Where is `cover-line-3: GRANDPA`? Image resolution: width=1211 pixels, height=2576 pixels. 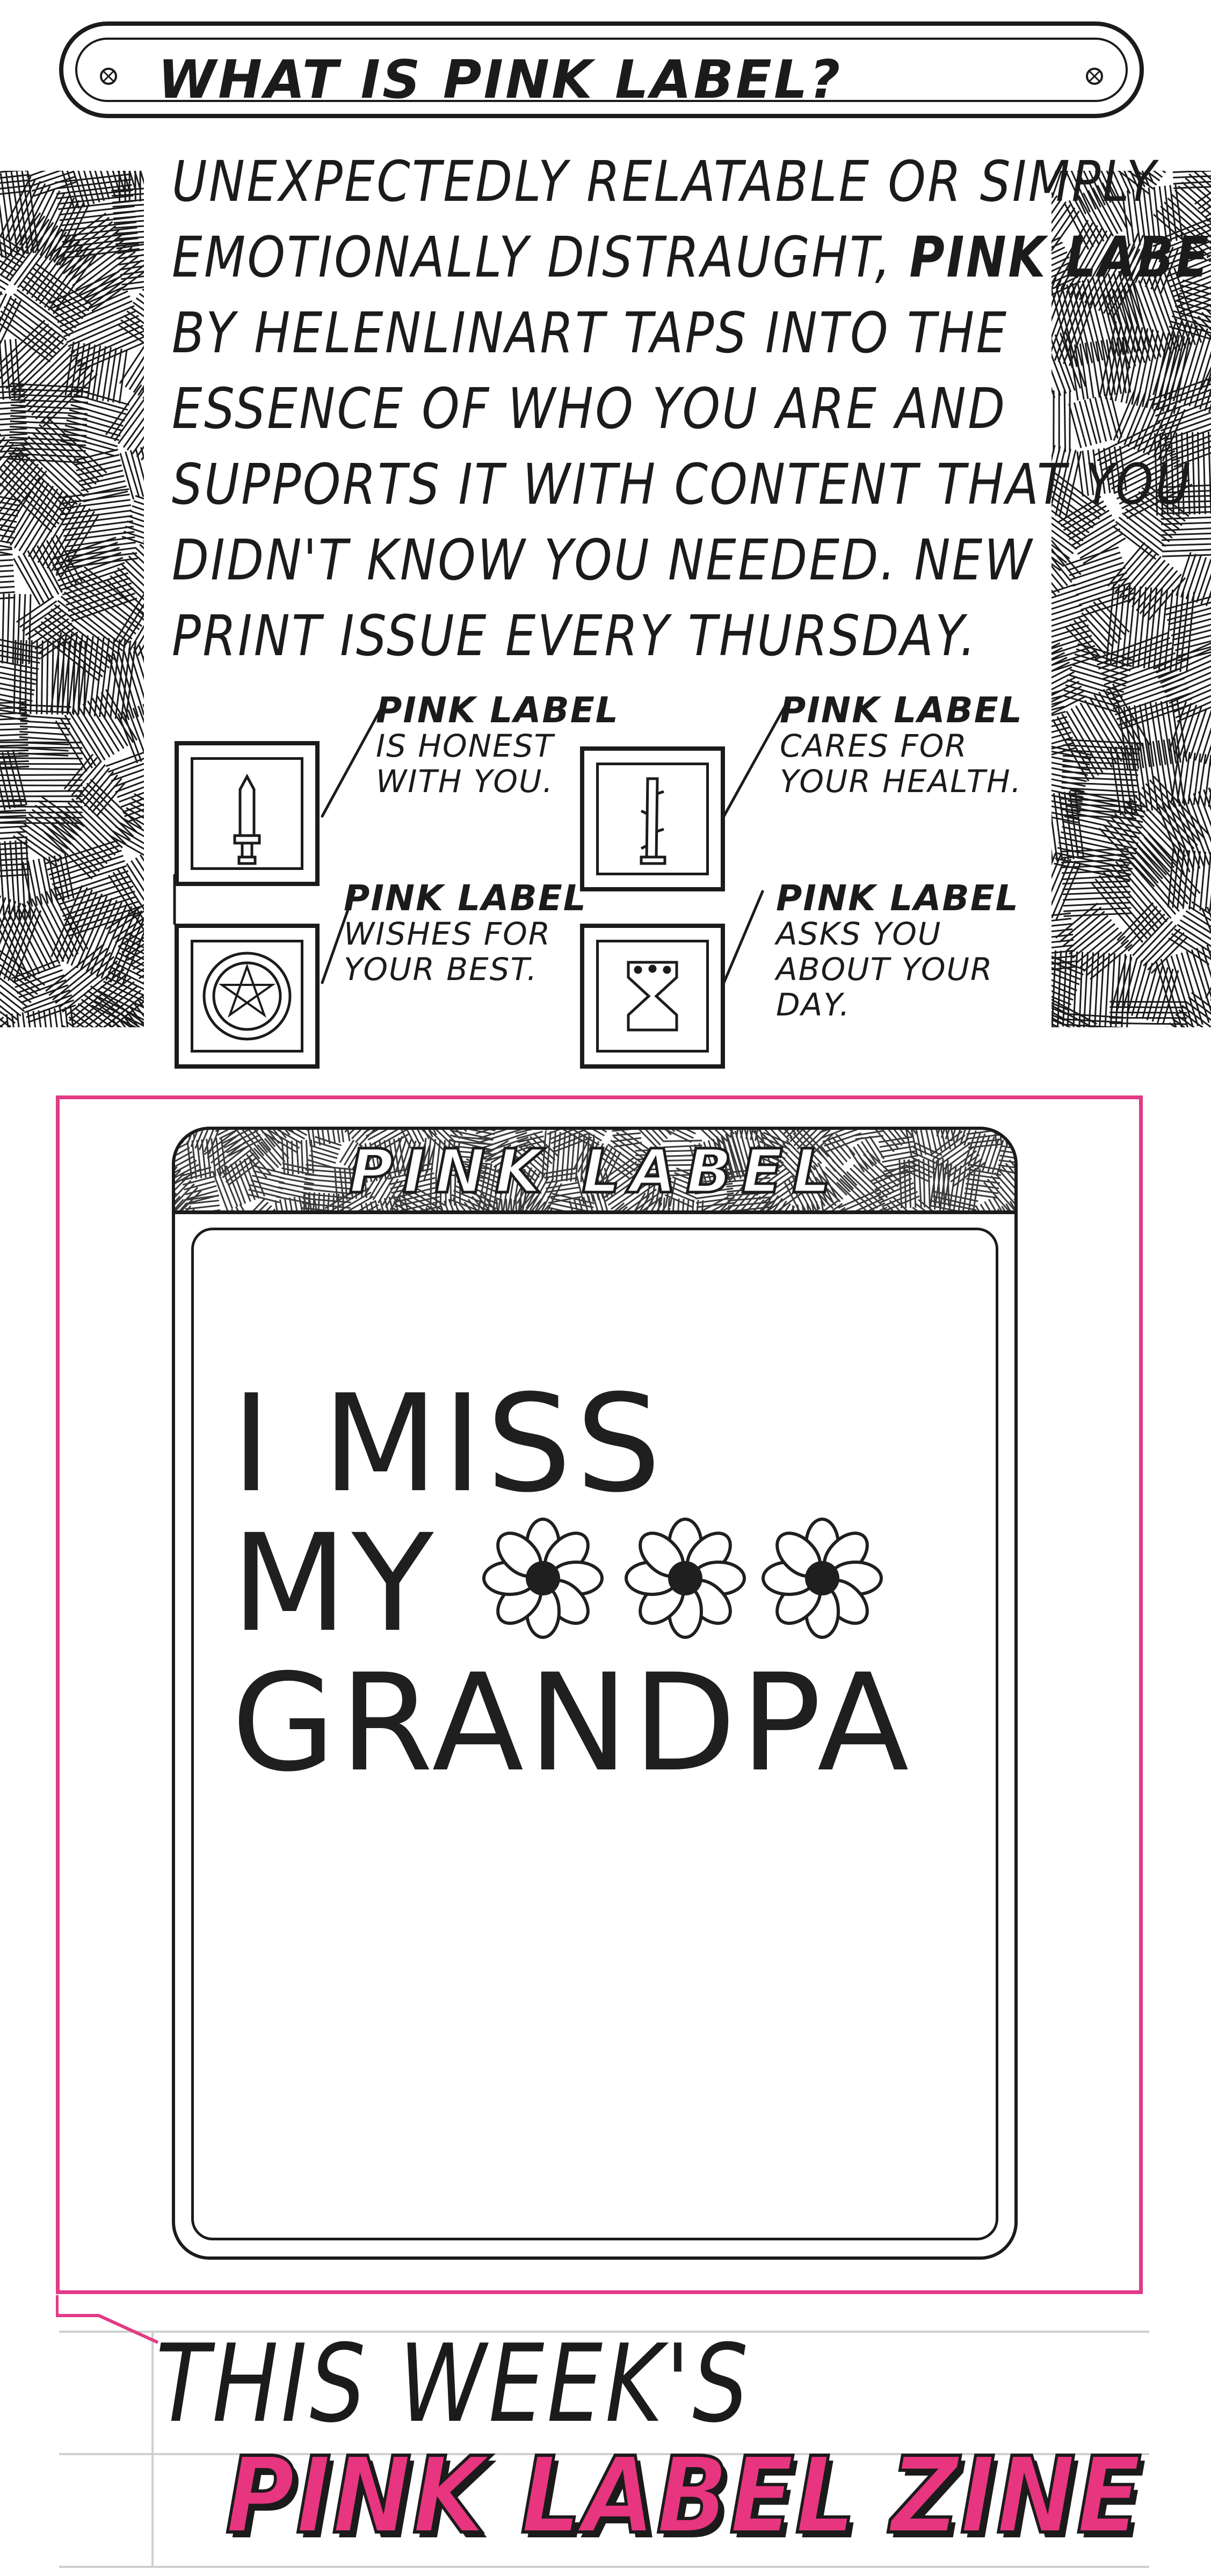 cover-line-3: GRANDPA is located at coordinates (572, 1723).